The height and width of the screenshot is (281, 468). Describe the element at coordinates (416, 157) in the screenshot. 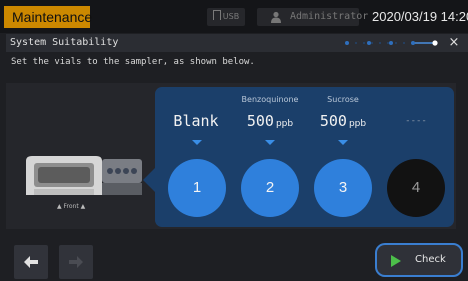

I see `vial-slot-4: ---- 4` at that location.